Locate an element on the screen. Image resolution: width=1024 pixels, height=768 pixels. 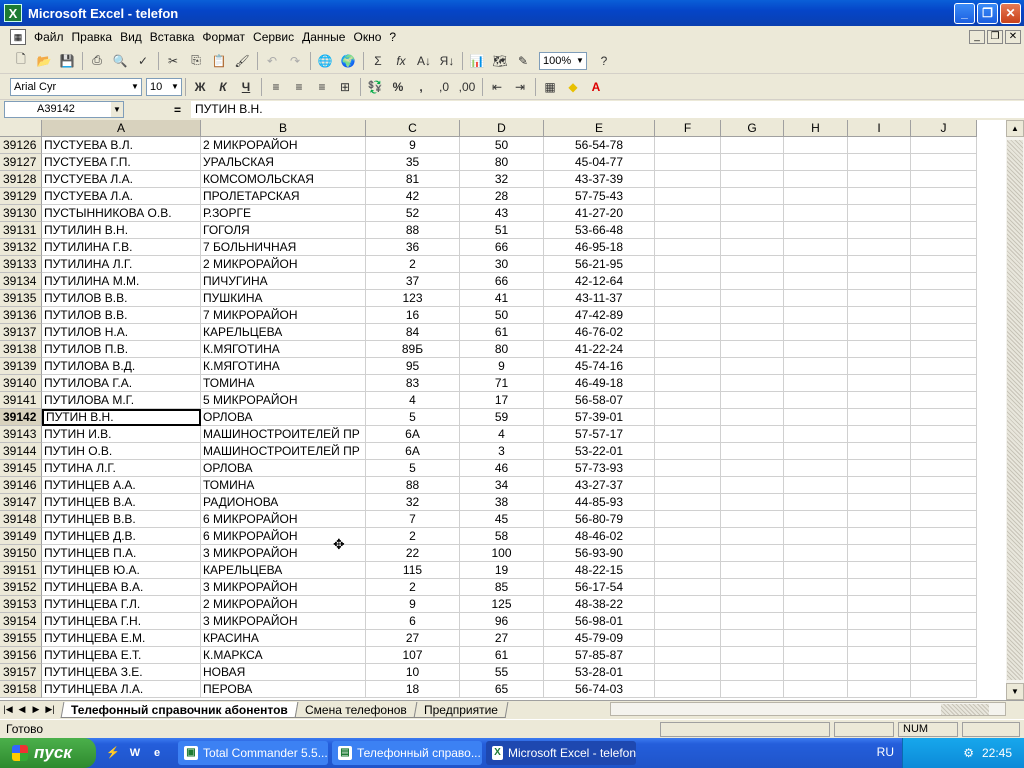
cell-b: МАШИНОСТРОИТЕЛЕЙ ПР is located at coordinates (283, 451).